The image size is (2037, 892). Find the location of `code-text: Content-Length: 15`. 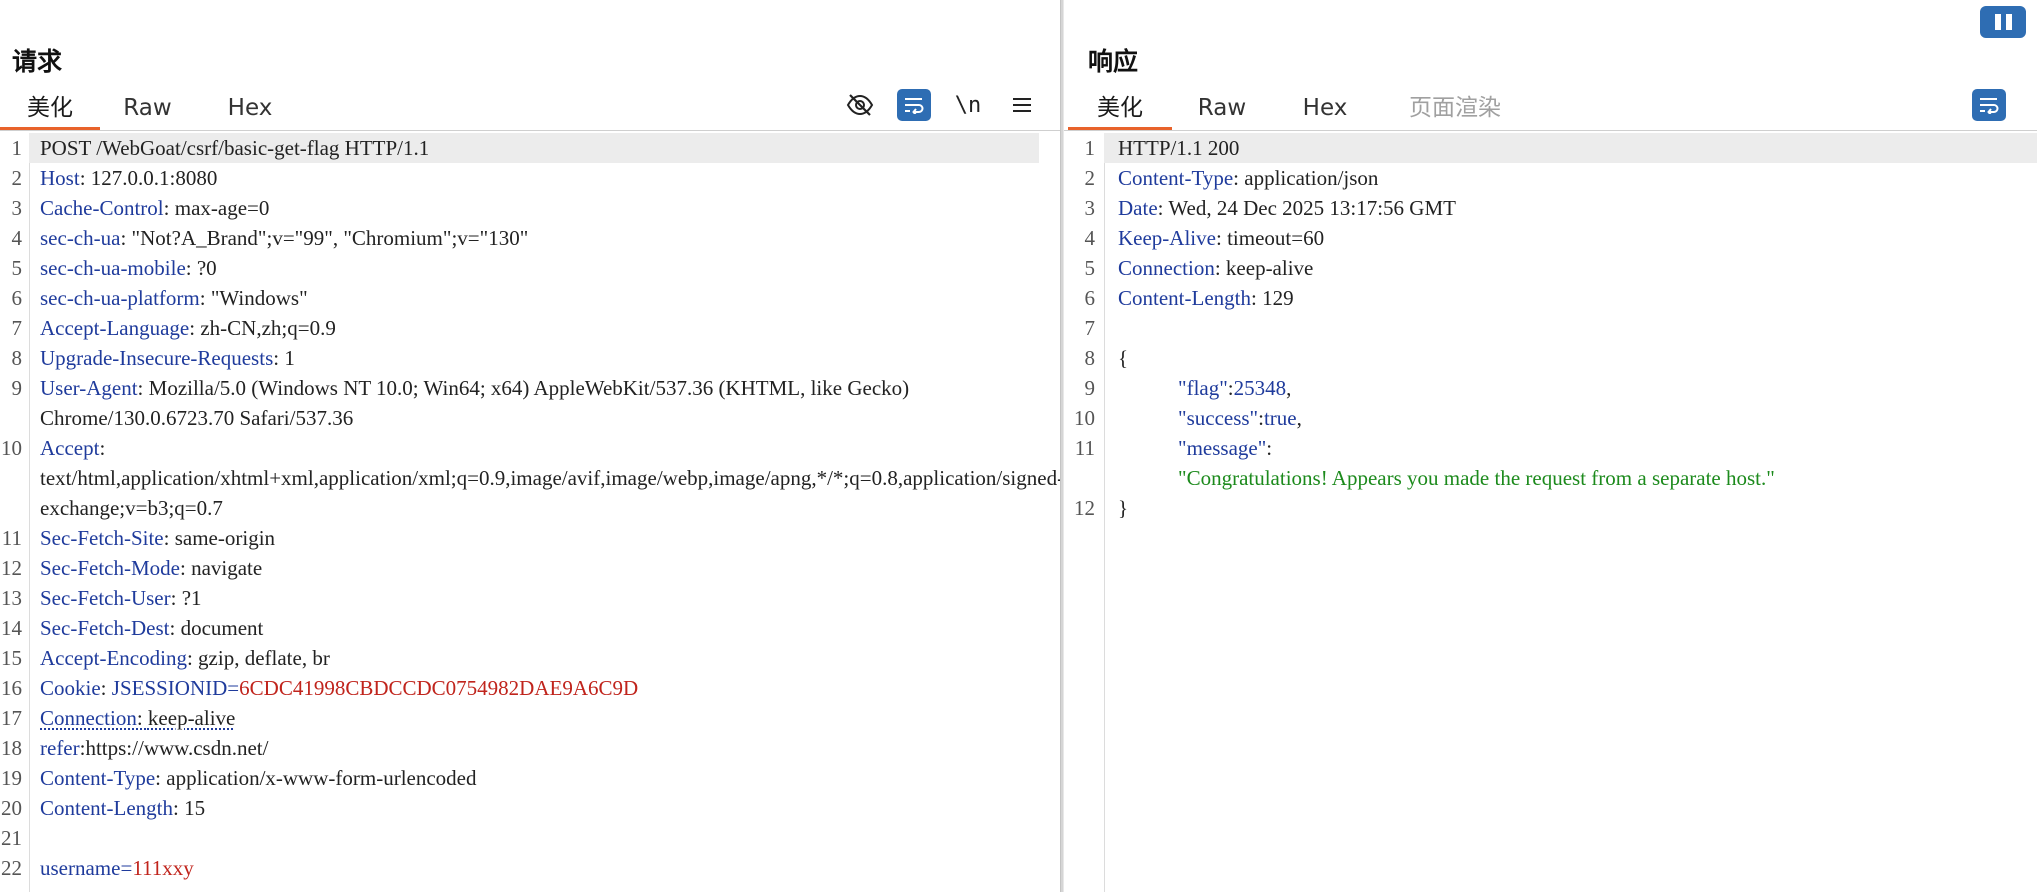

code-text: Content-Length: 15 is located at coordinates (123, 808).